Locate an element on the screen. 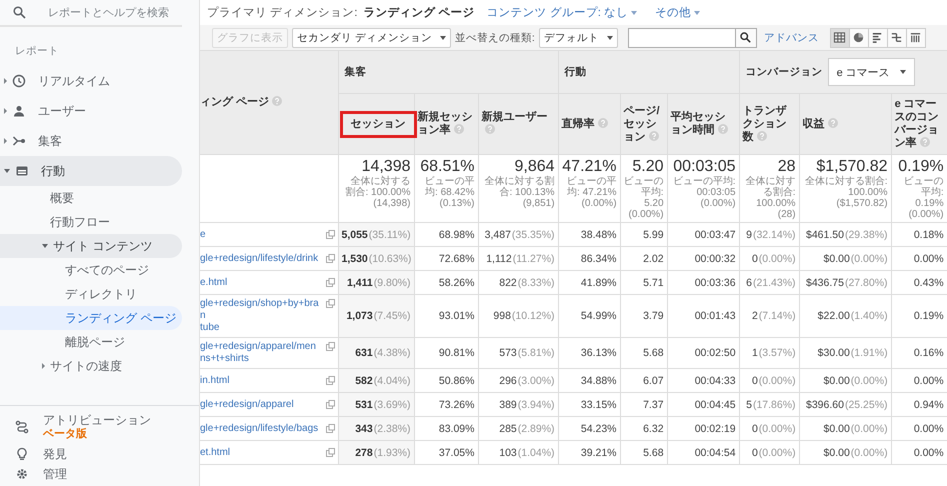 The height and width of the screenshot is (486, 947). nav-item: 行動フロー is located at coordinates (91, 222).